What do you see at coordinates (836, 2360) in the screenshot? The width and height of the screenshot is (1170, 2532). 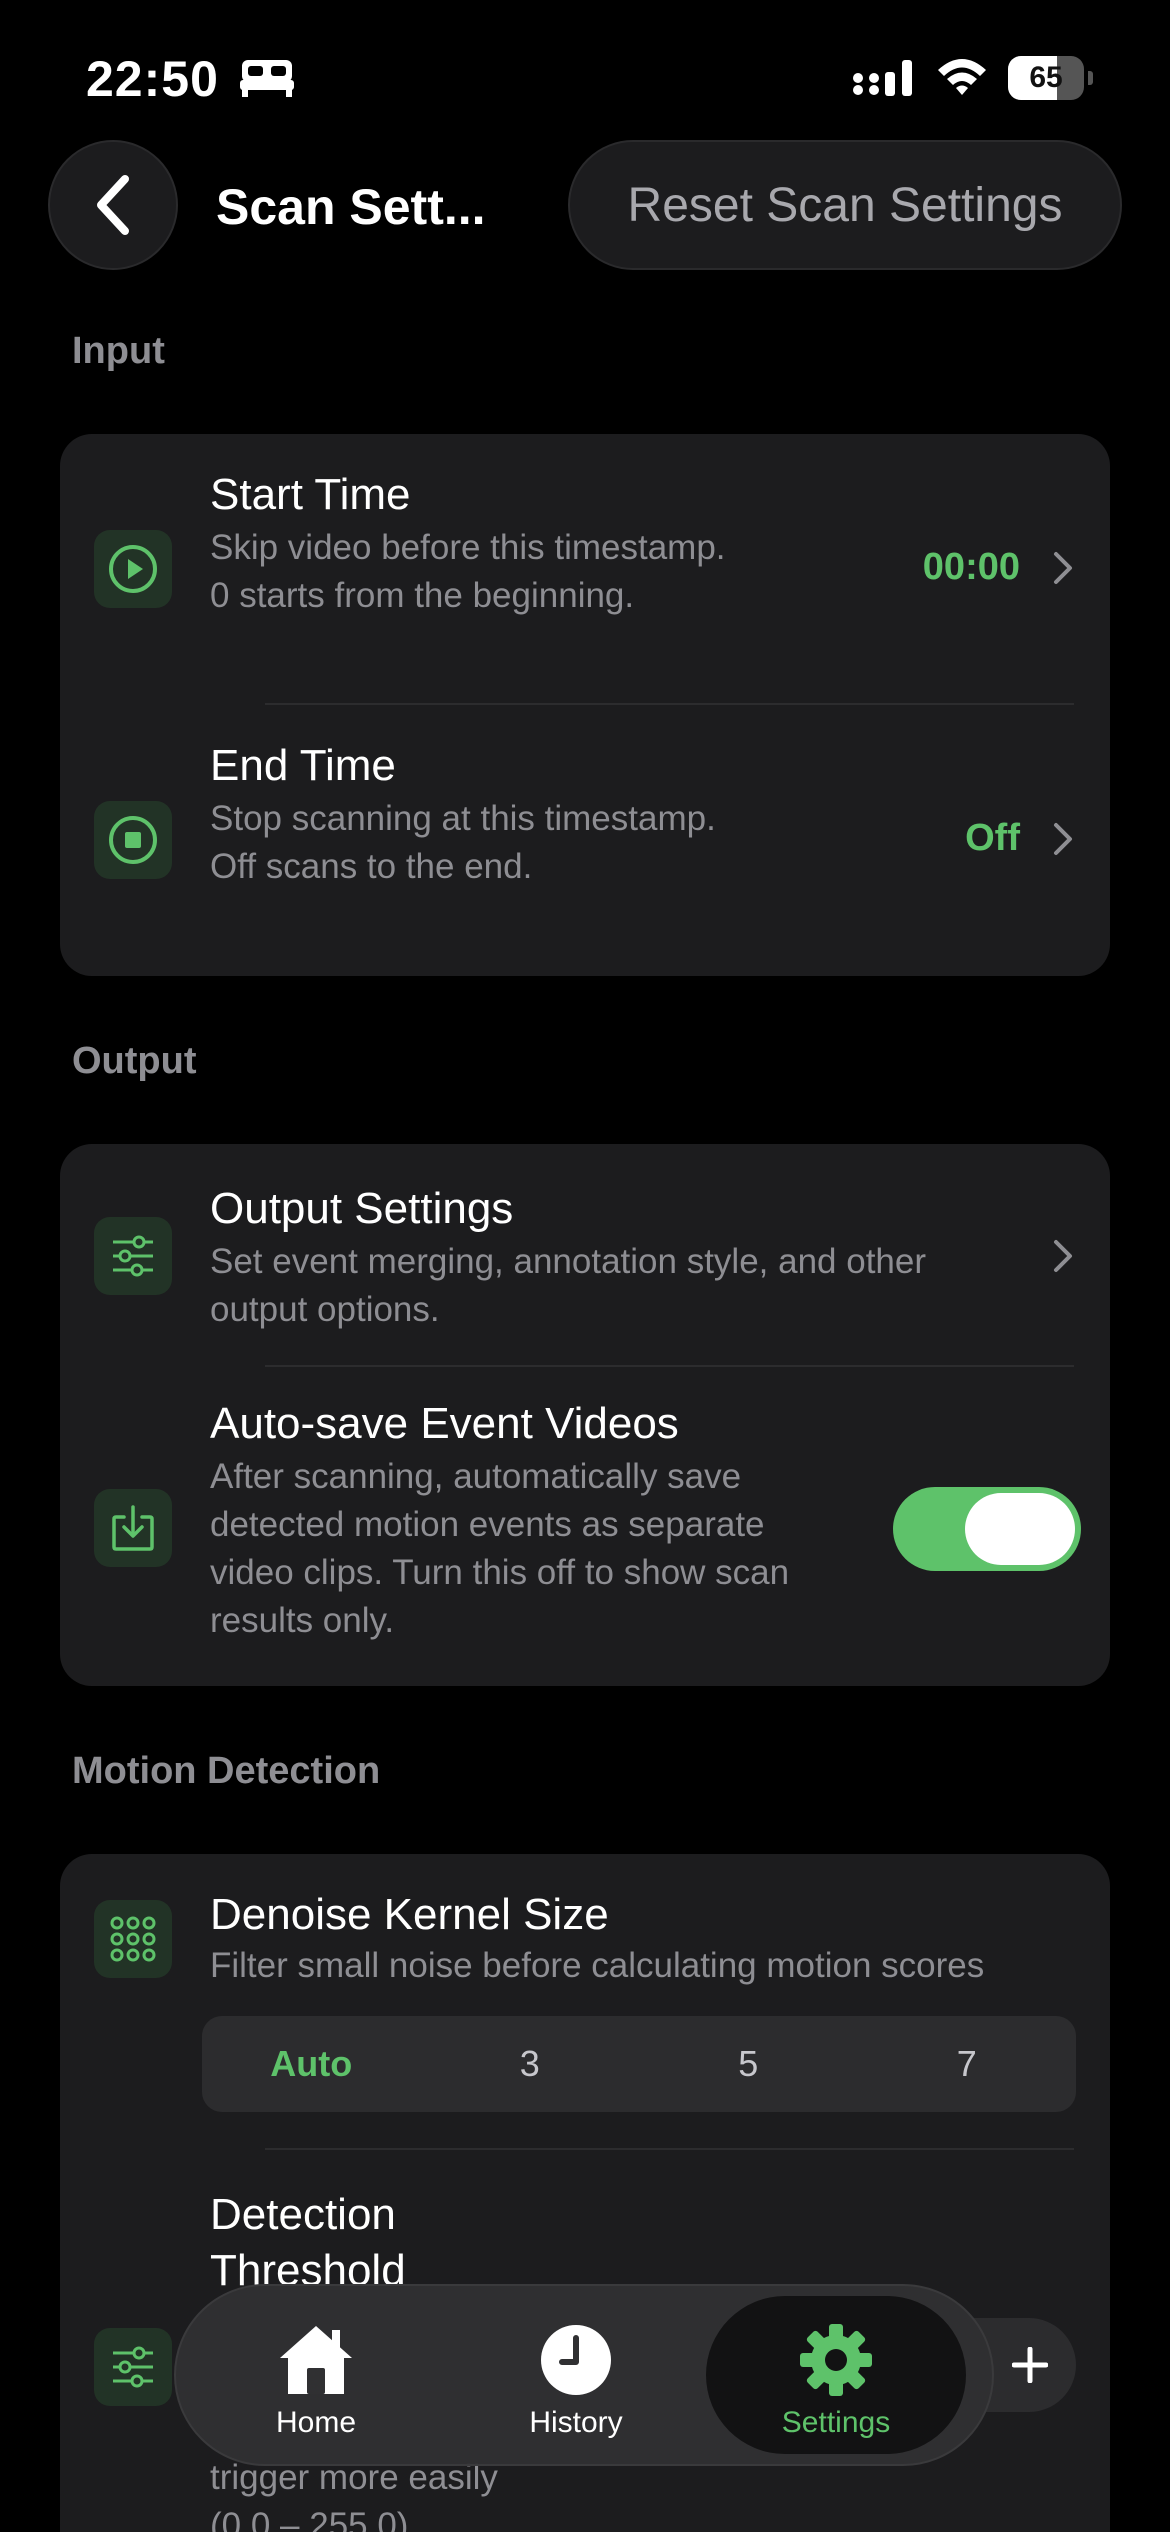 I see `gear-icon` at bounding box center [836, 2360].